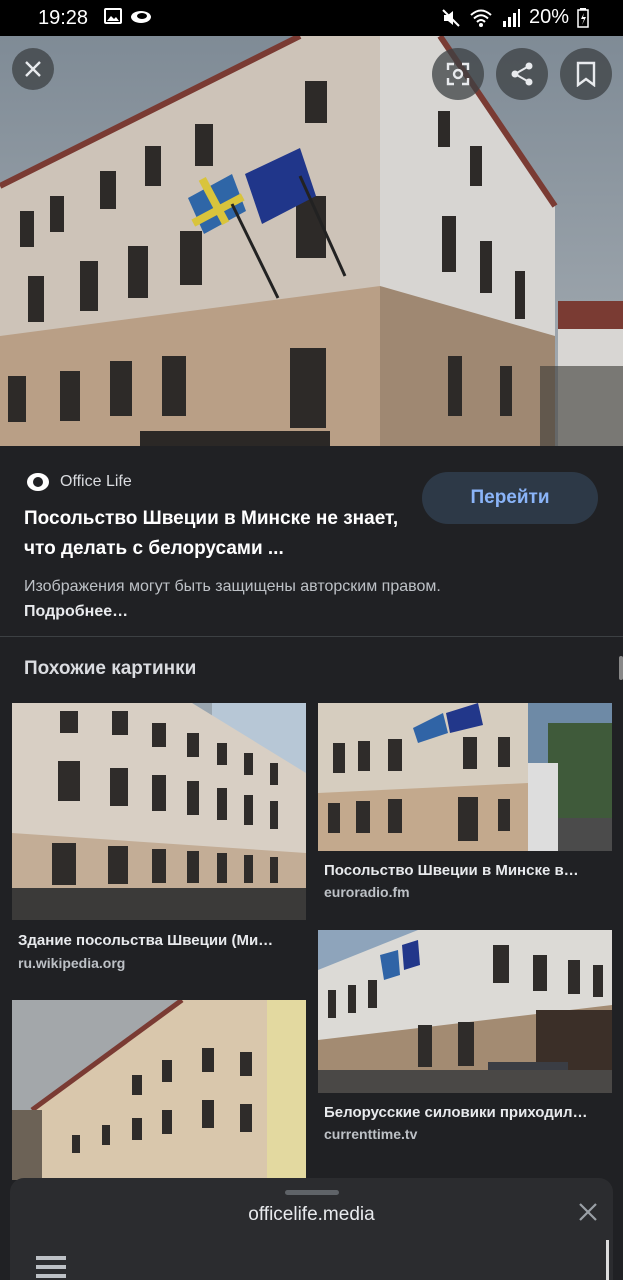 The image size is (623, 1280). Describe the element at coordinates (588, 1212) in the screenshot. I see `close-sheet-icon` at that location.